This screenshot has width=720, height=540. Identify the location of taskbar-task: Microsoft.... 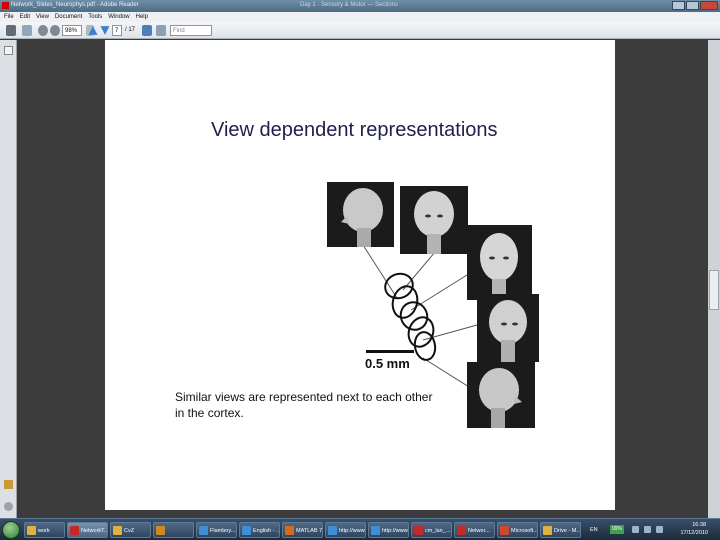
(517, 530).